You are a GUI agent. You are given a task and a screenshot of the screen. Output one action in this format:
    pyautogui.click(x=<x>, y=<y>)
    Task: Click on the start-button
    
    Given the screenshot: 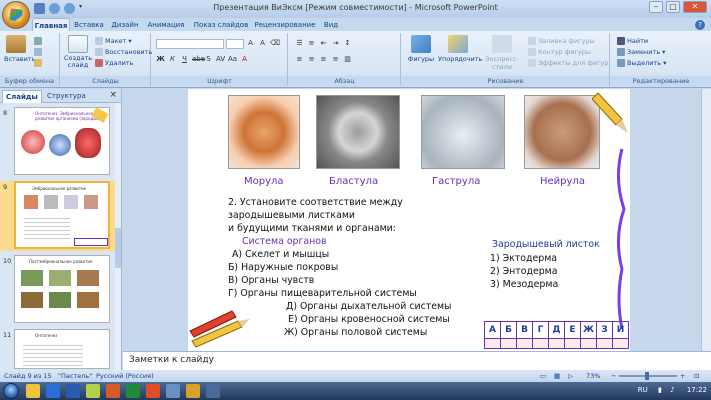 What is the action you would take?
    pyautogui.click(x=11, y=391)
    